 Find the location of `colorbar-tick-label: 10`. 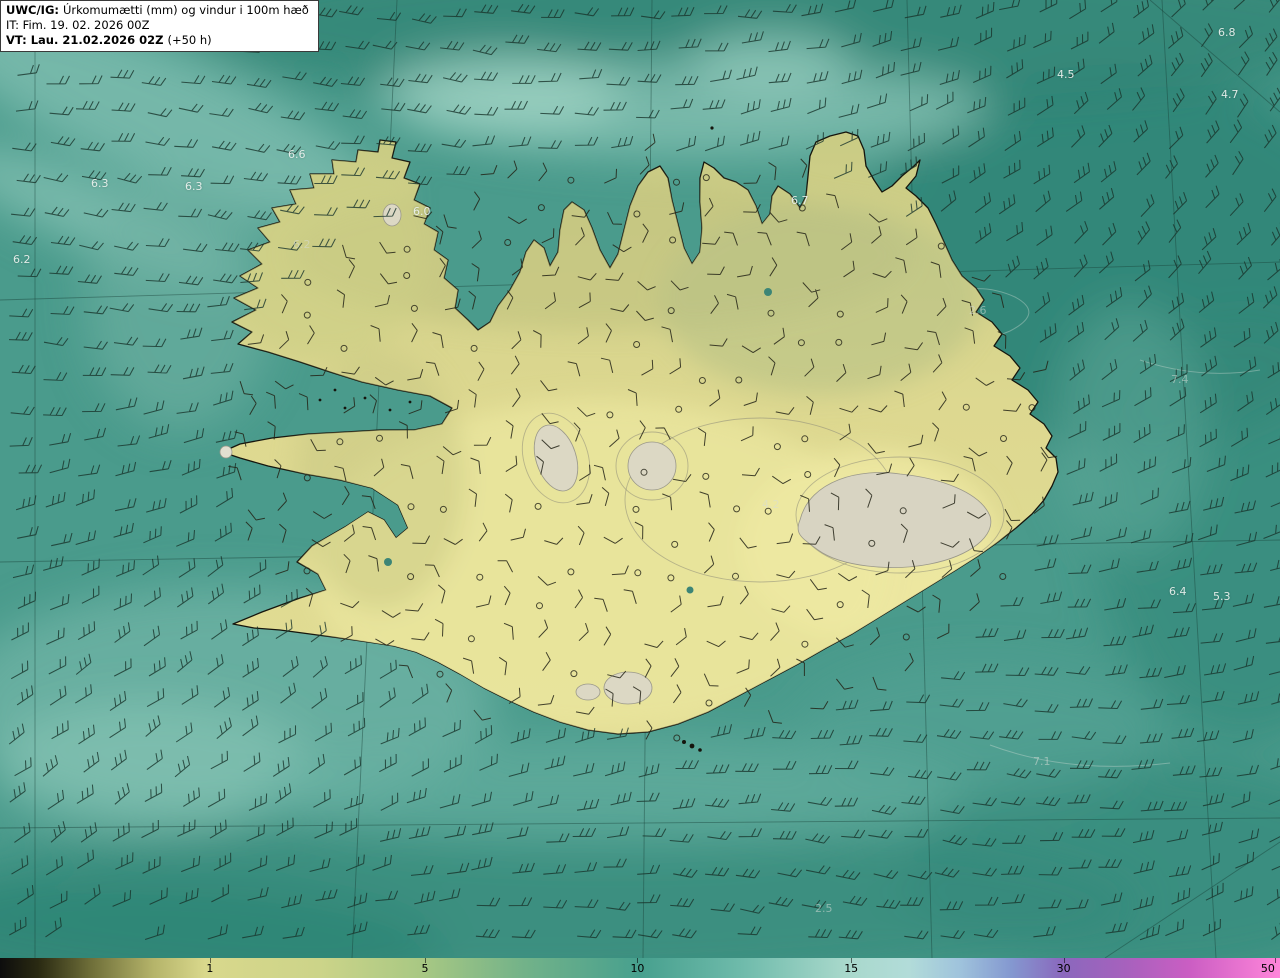

colorbar-tick-label: 10 is located at coordinates (637, 968).